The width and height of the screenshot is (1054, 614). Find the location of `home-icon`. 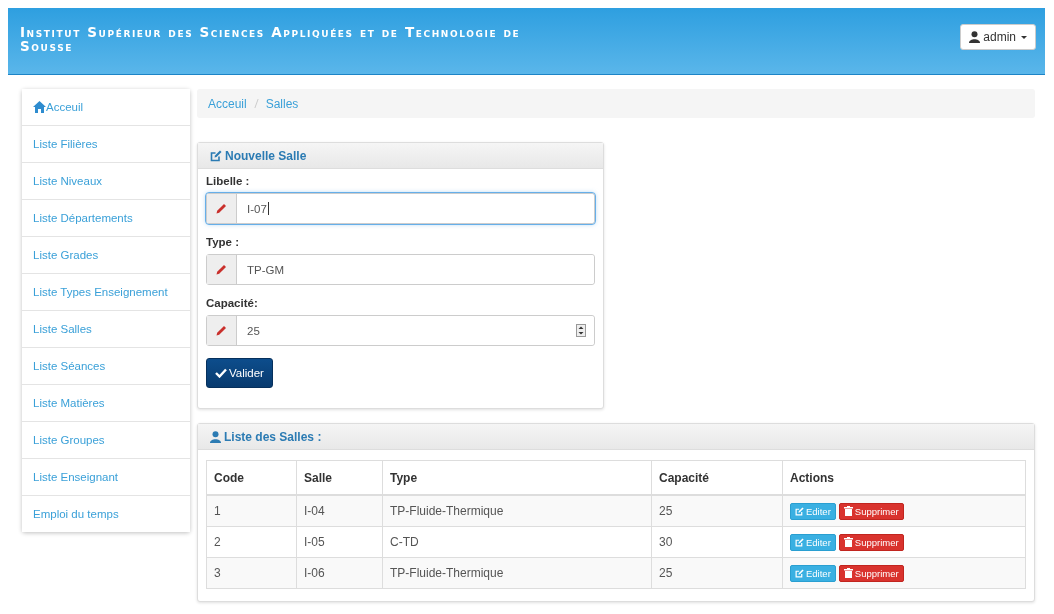

home-icon is located at coordinates (39, 107).